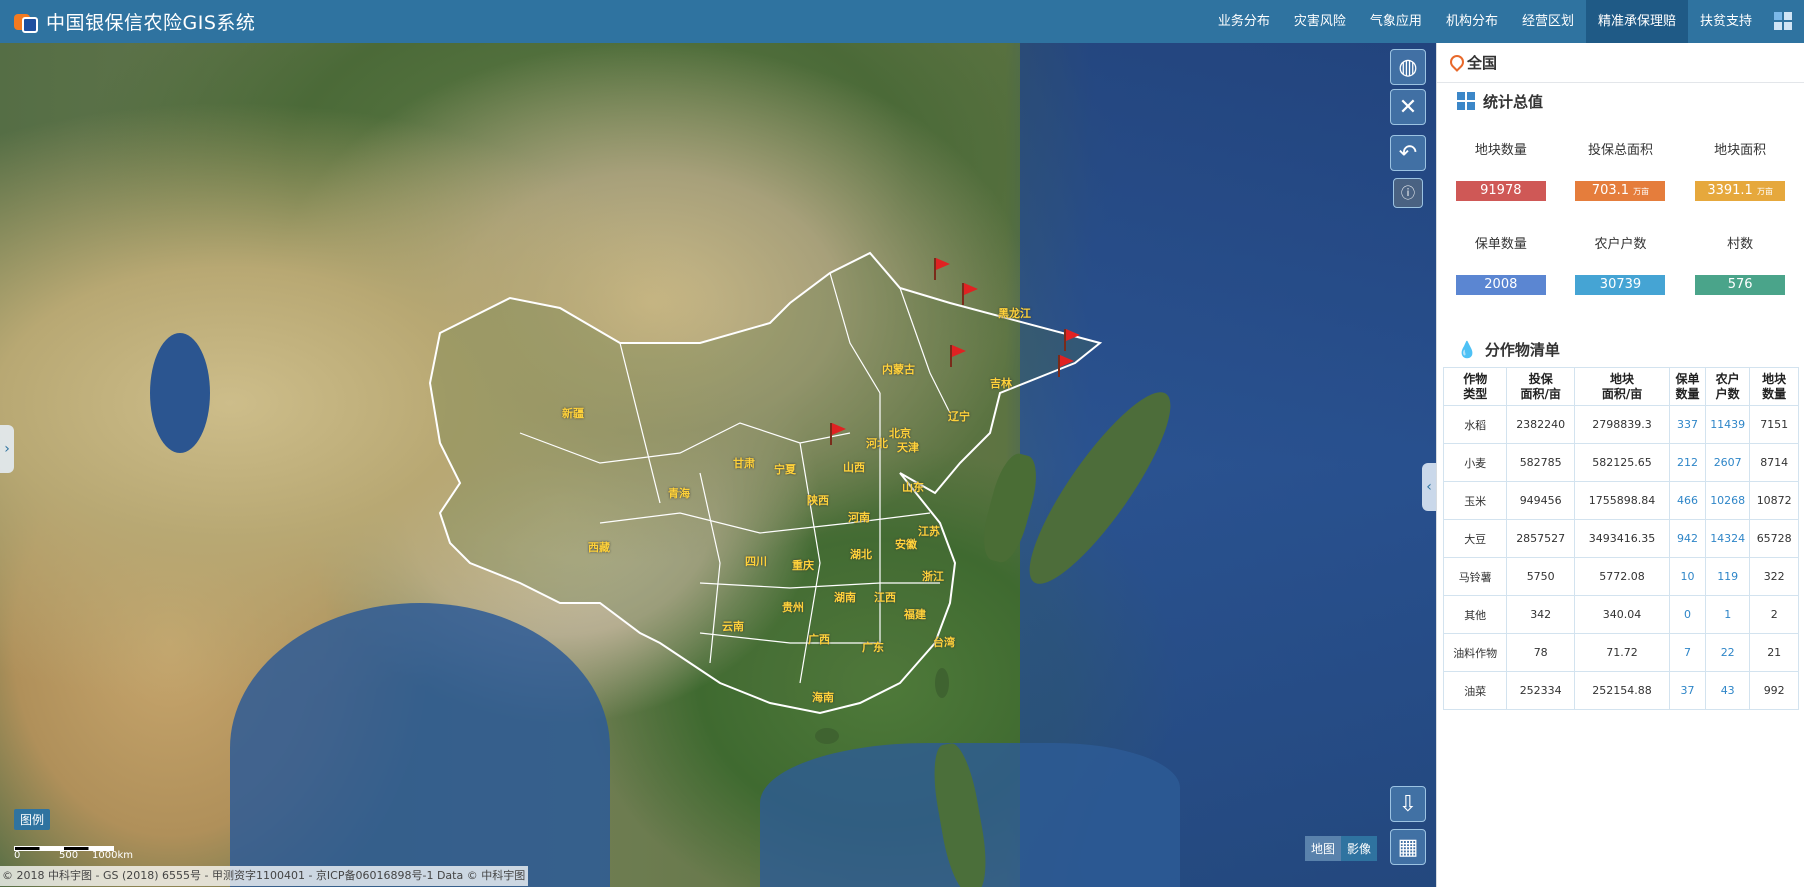  I want to click on crop-type-cell: 玉米, so click(1475, 500).